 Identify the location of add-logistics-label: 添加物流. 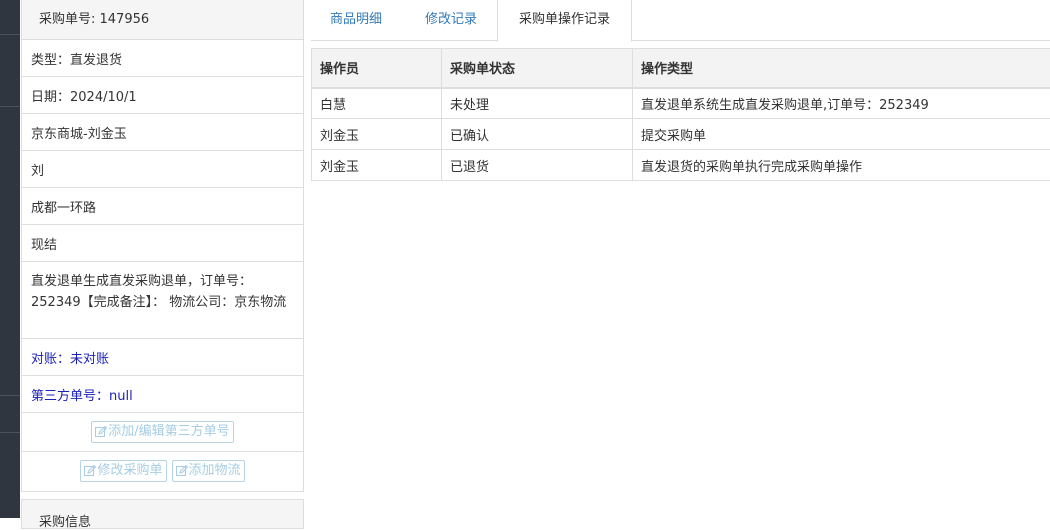
(215, 471).